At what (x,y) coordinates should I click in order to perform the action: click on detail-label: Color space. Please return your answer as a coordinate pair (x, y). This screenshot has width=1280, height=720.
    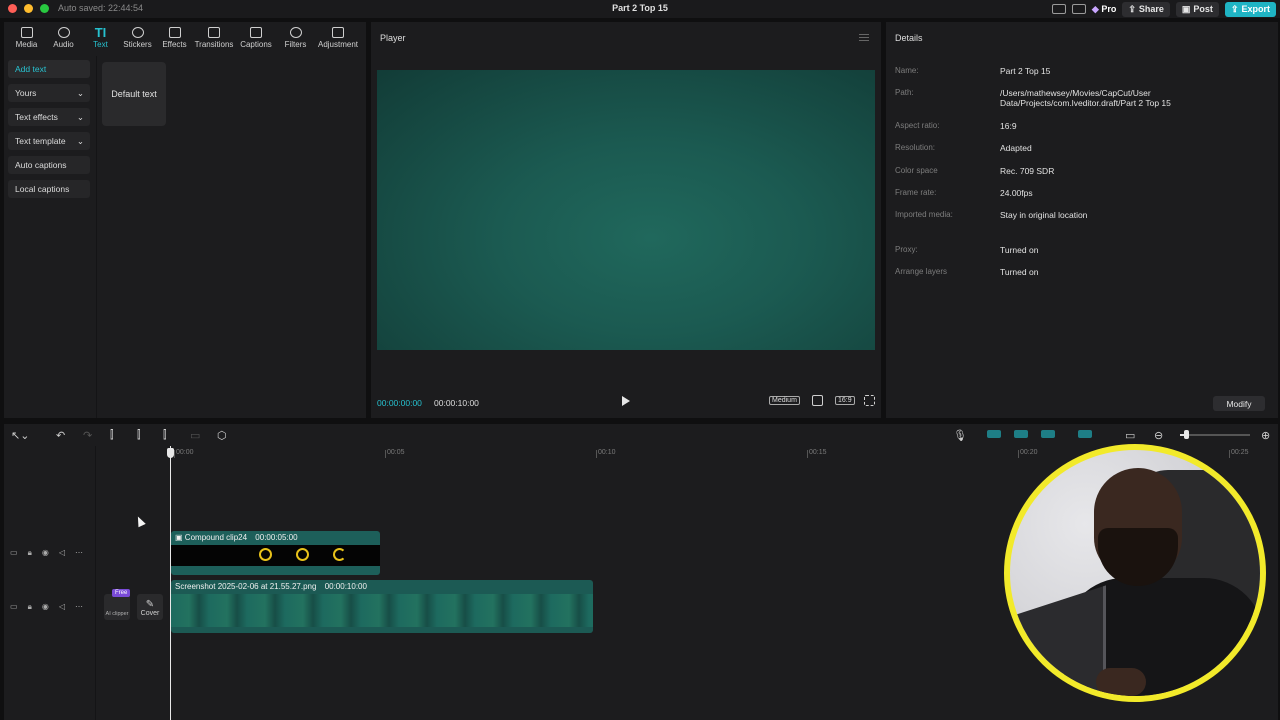
    Looking at the image, I should click on (916, 170).